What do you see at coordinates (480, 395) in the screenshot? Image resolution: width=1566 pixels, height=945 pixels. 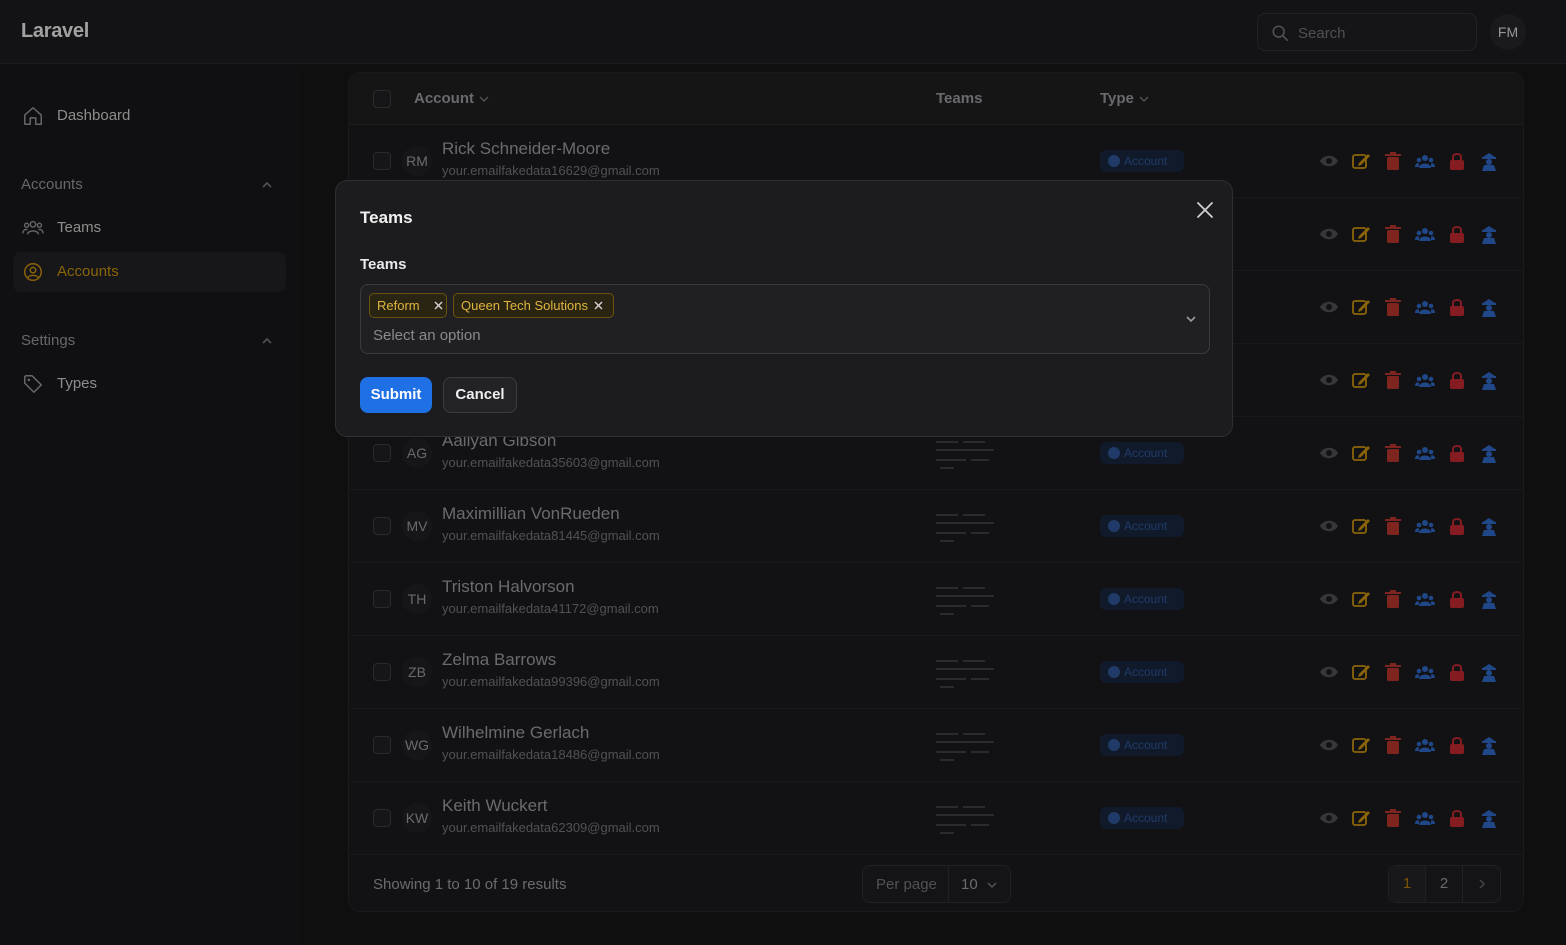 I see `cancel-button: Cancel` at bounding box center [480, 395].